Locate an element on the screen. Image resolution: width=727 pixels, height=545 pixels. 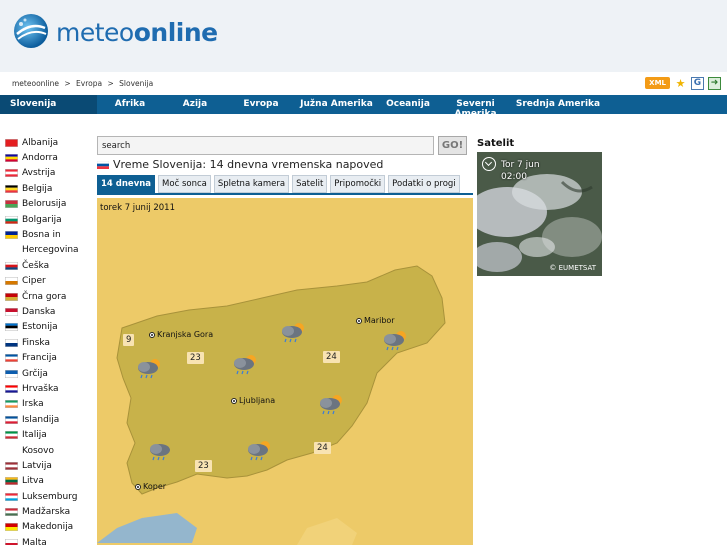
country-item: Andorra is located at coordinates (48, 157).